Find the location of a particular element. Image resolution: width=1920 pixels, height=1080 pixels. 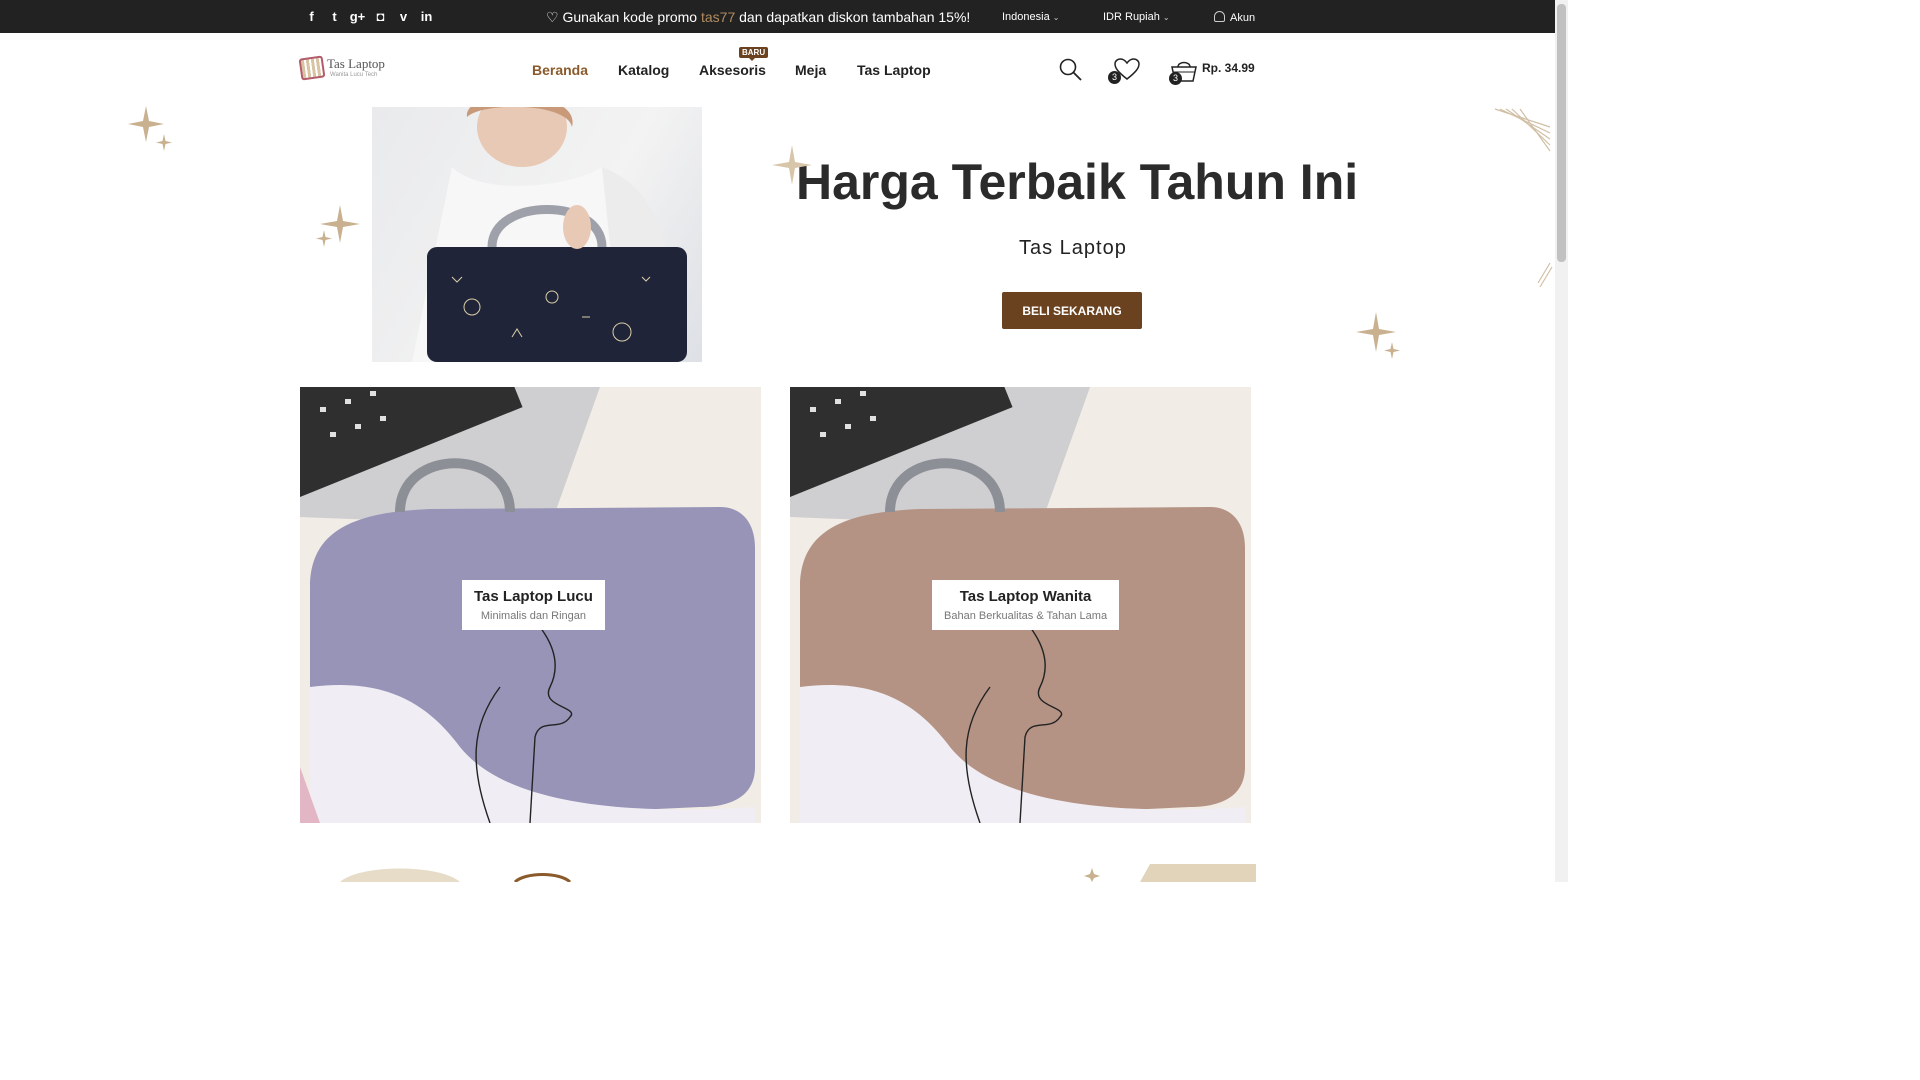

laptop-logo-icon is located at coordinates (312, 68).